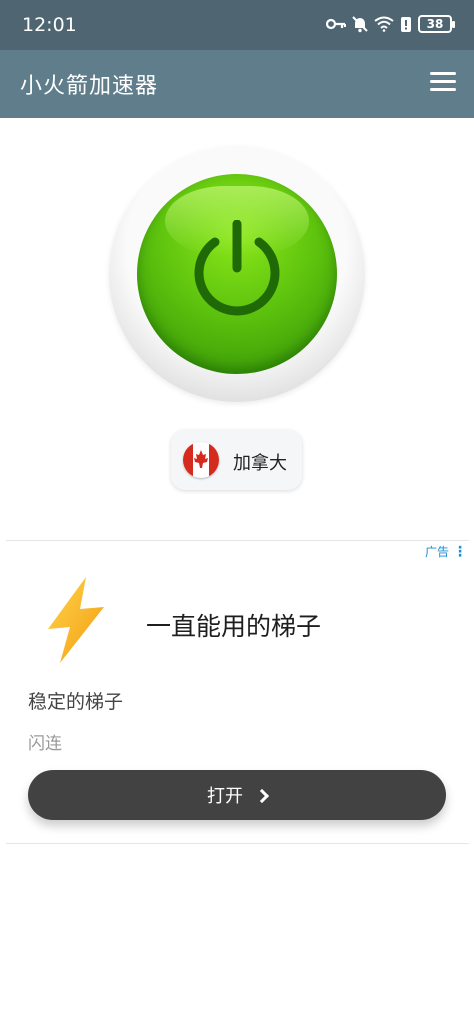  I want to click on lightning-bolt-icon, so click(76, 620).